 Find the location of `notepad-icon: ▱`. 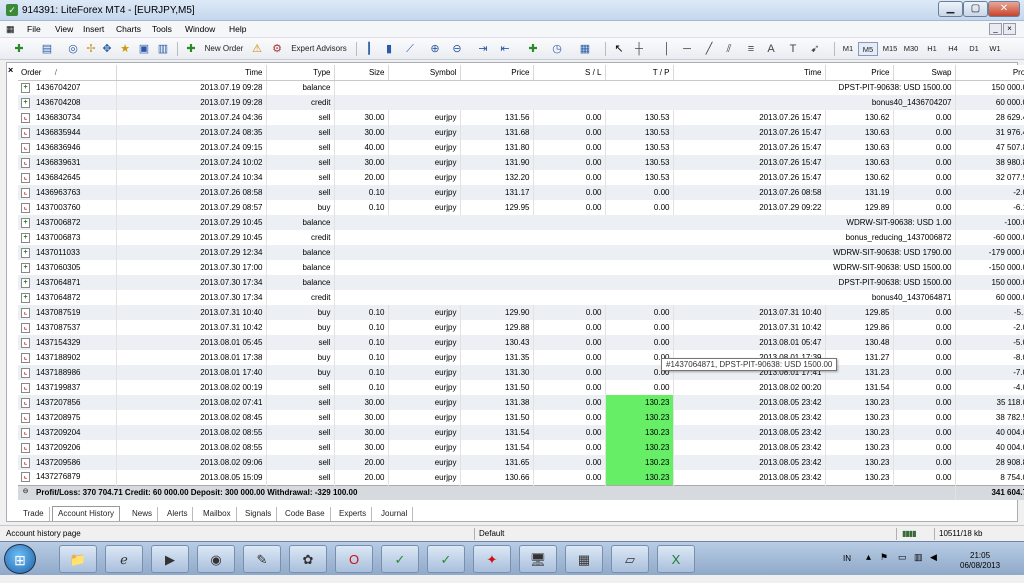

notepad-icon: ▱ is located at coordinates (630, 559).